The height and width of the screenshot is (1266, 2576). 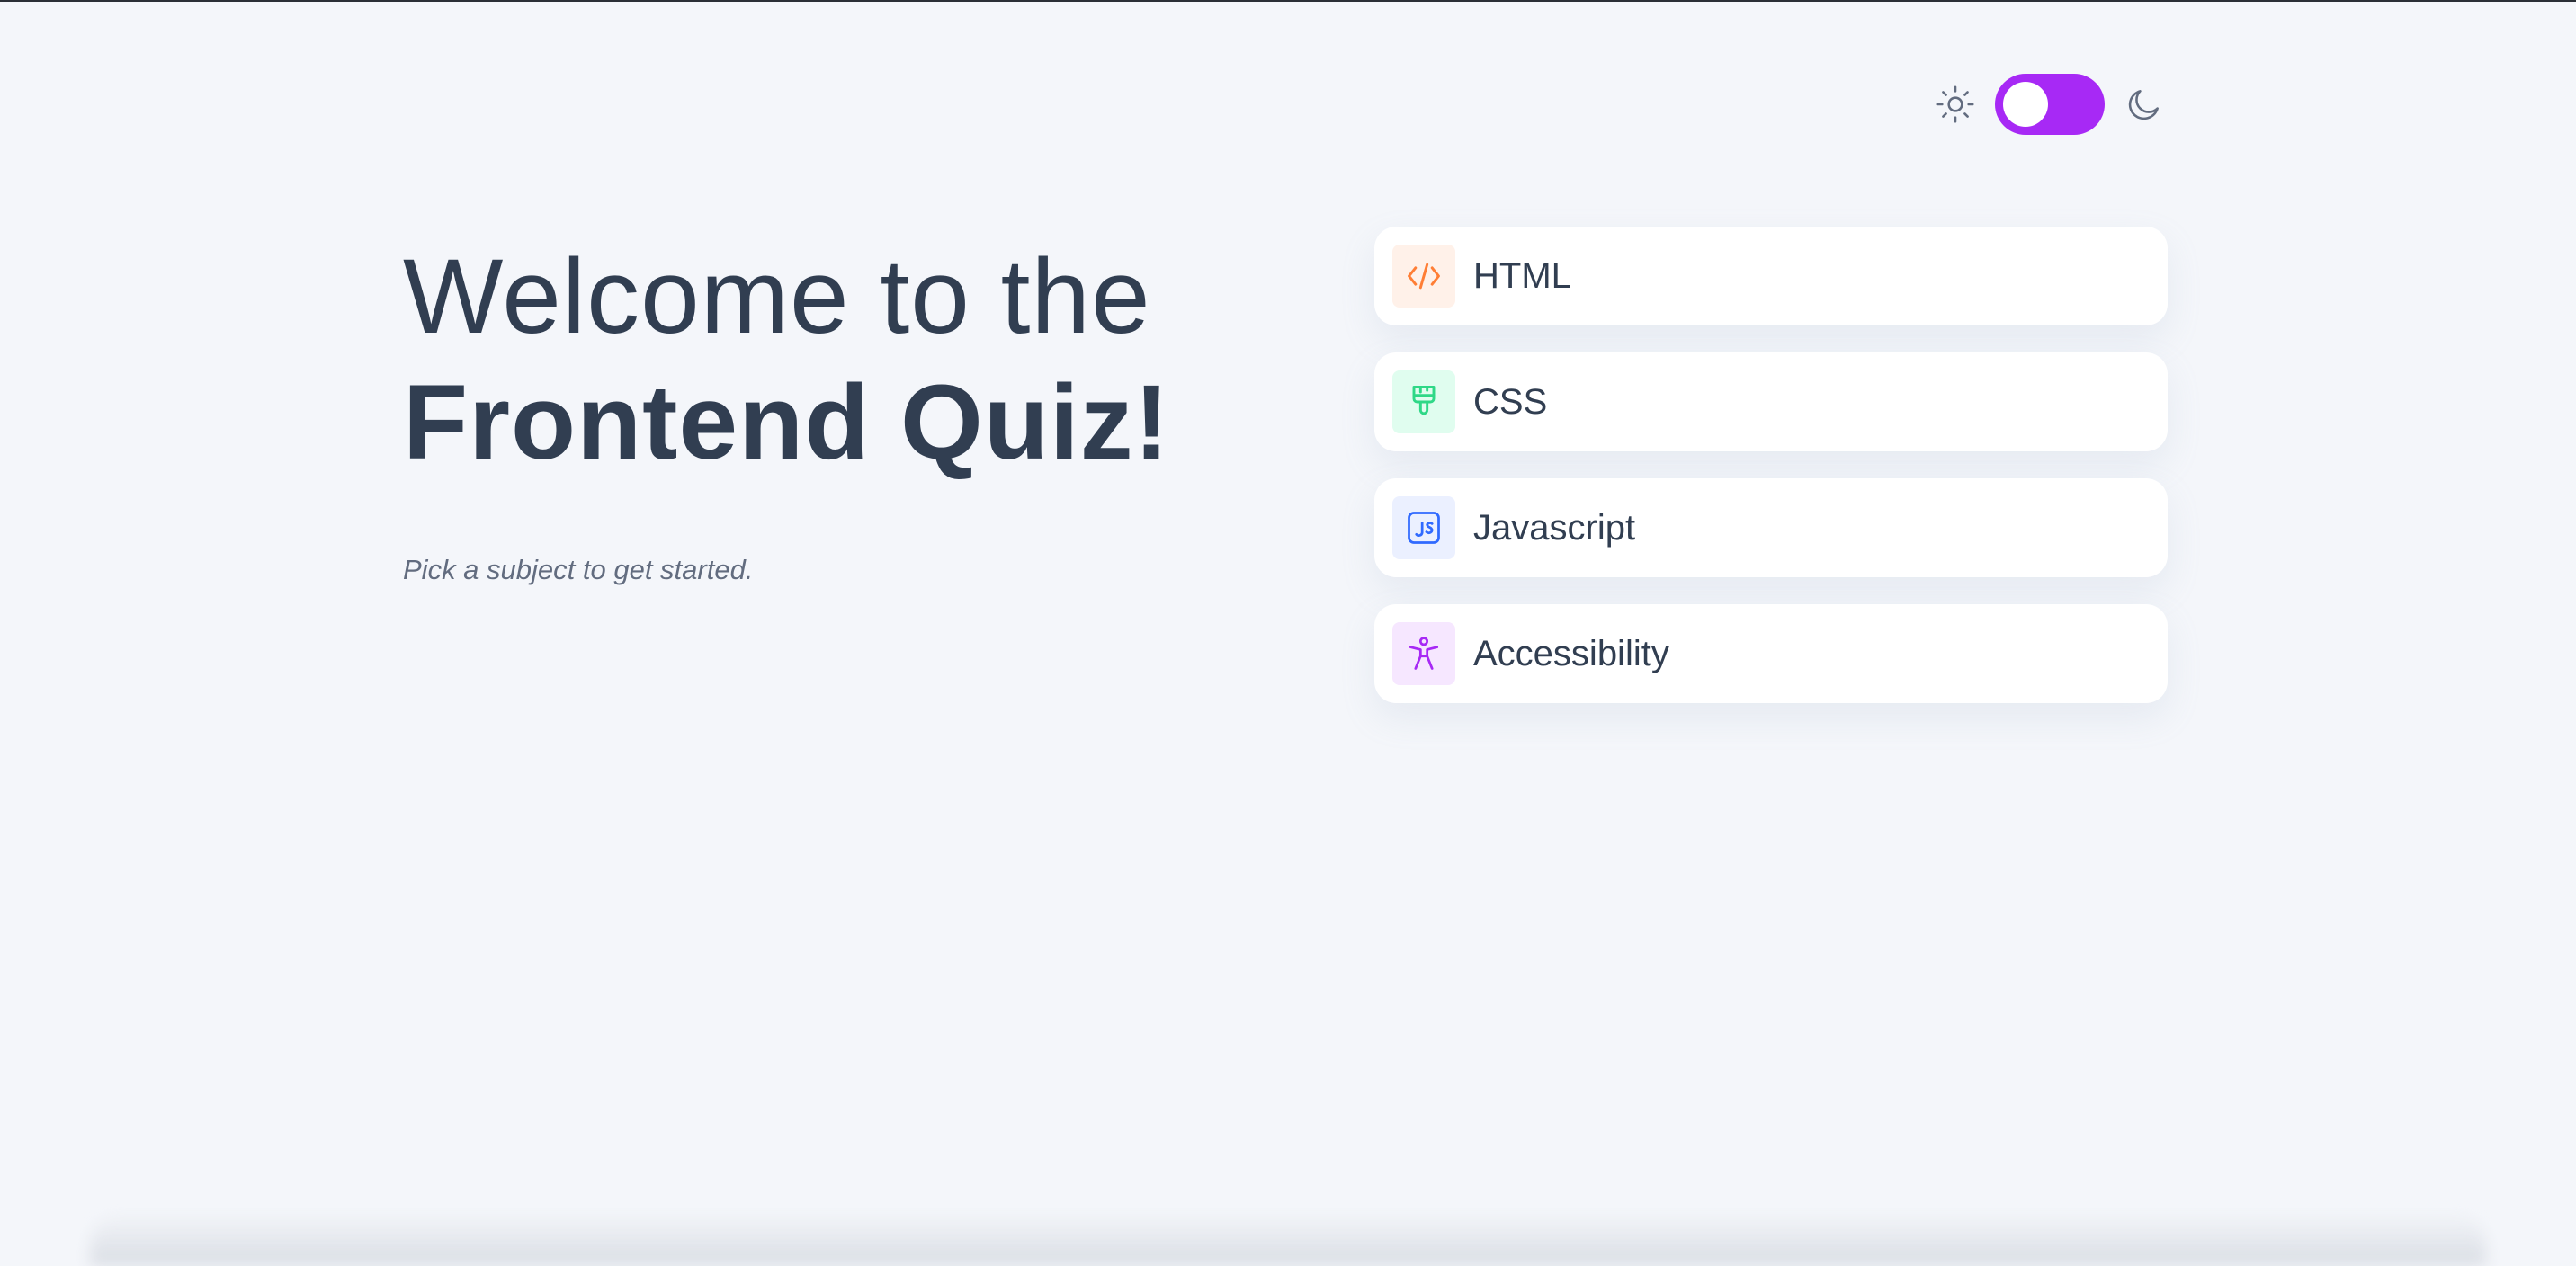 What do you see at coordinates (786, 422) in the screenshot?
I see `hero-title-line2: Frontend Quiz!` at bounding box center [786, 422].